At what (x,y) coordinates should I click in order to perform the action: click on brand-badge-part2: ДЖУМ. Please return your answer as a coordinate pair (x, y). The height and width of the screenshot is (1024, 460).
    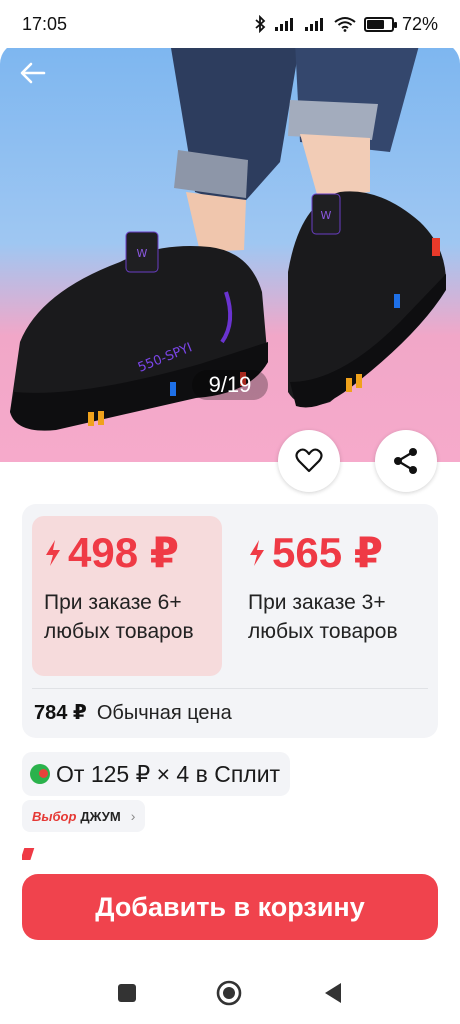
    Looking at the image, I should click on (100, 816).